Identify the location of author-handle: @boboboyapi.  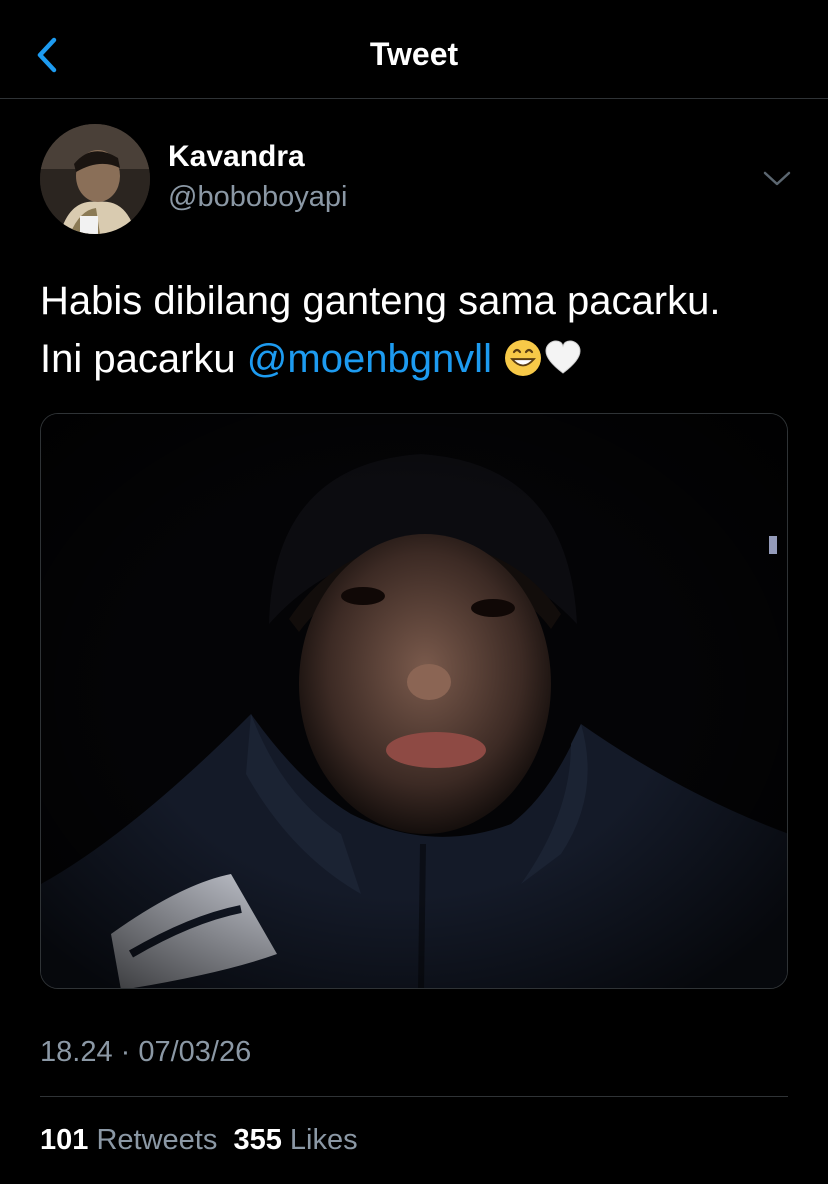
(257, 197).